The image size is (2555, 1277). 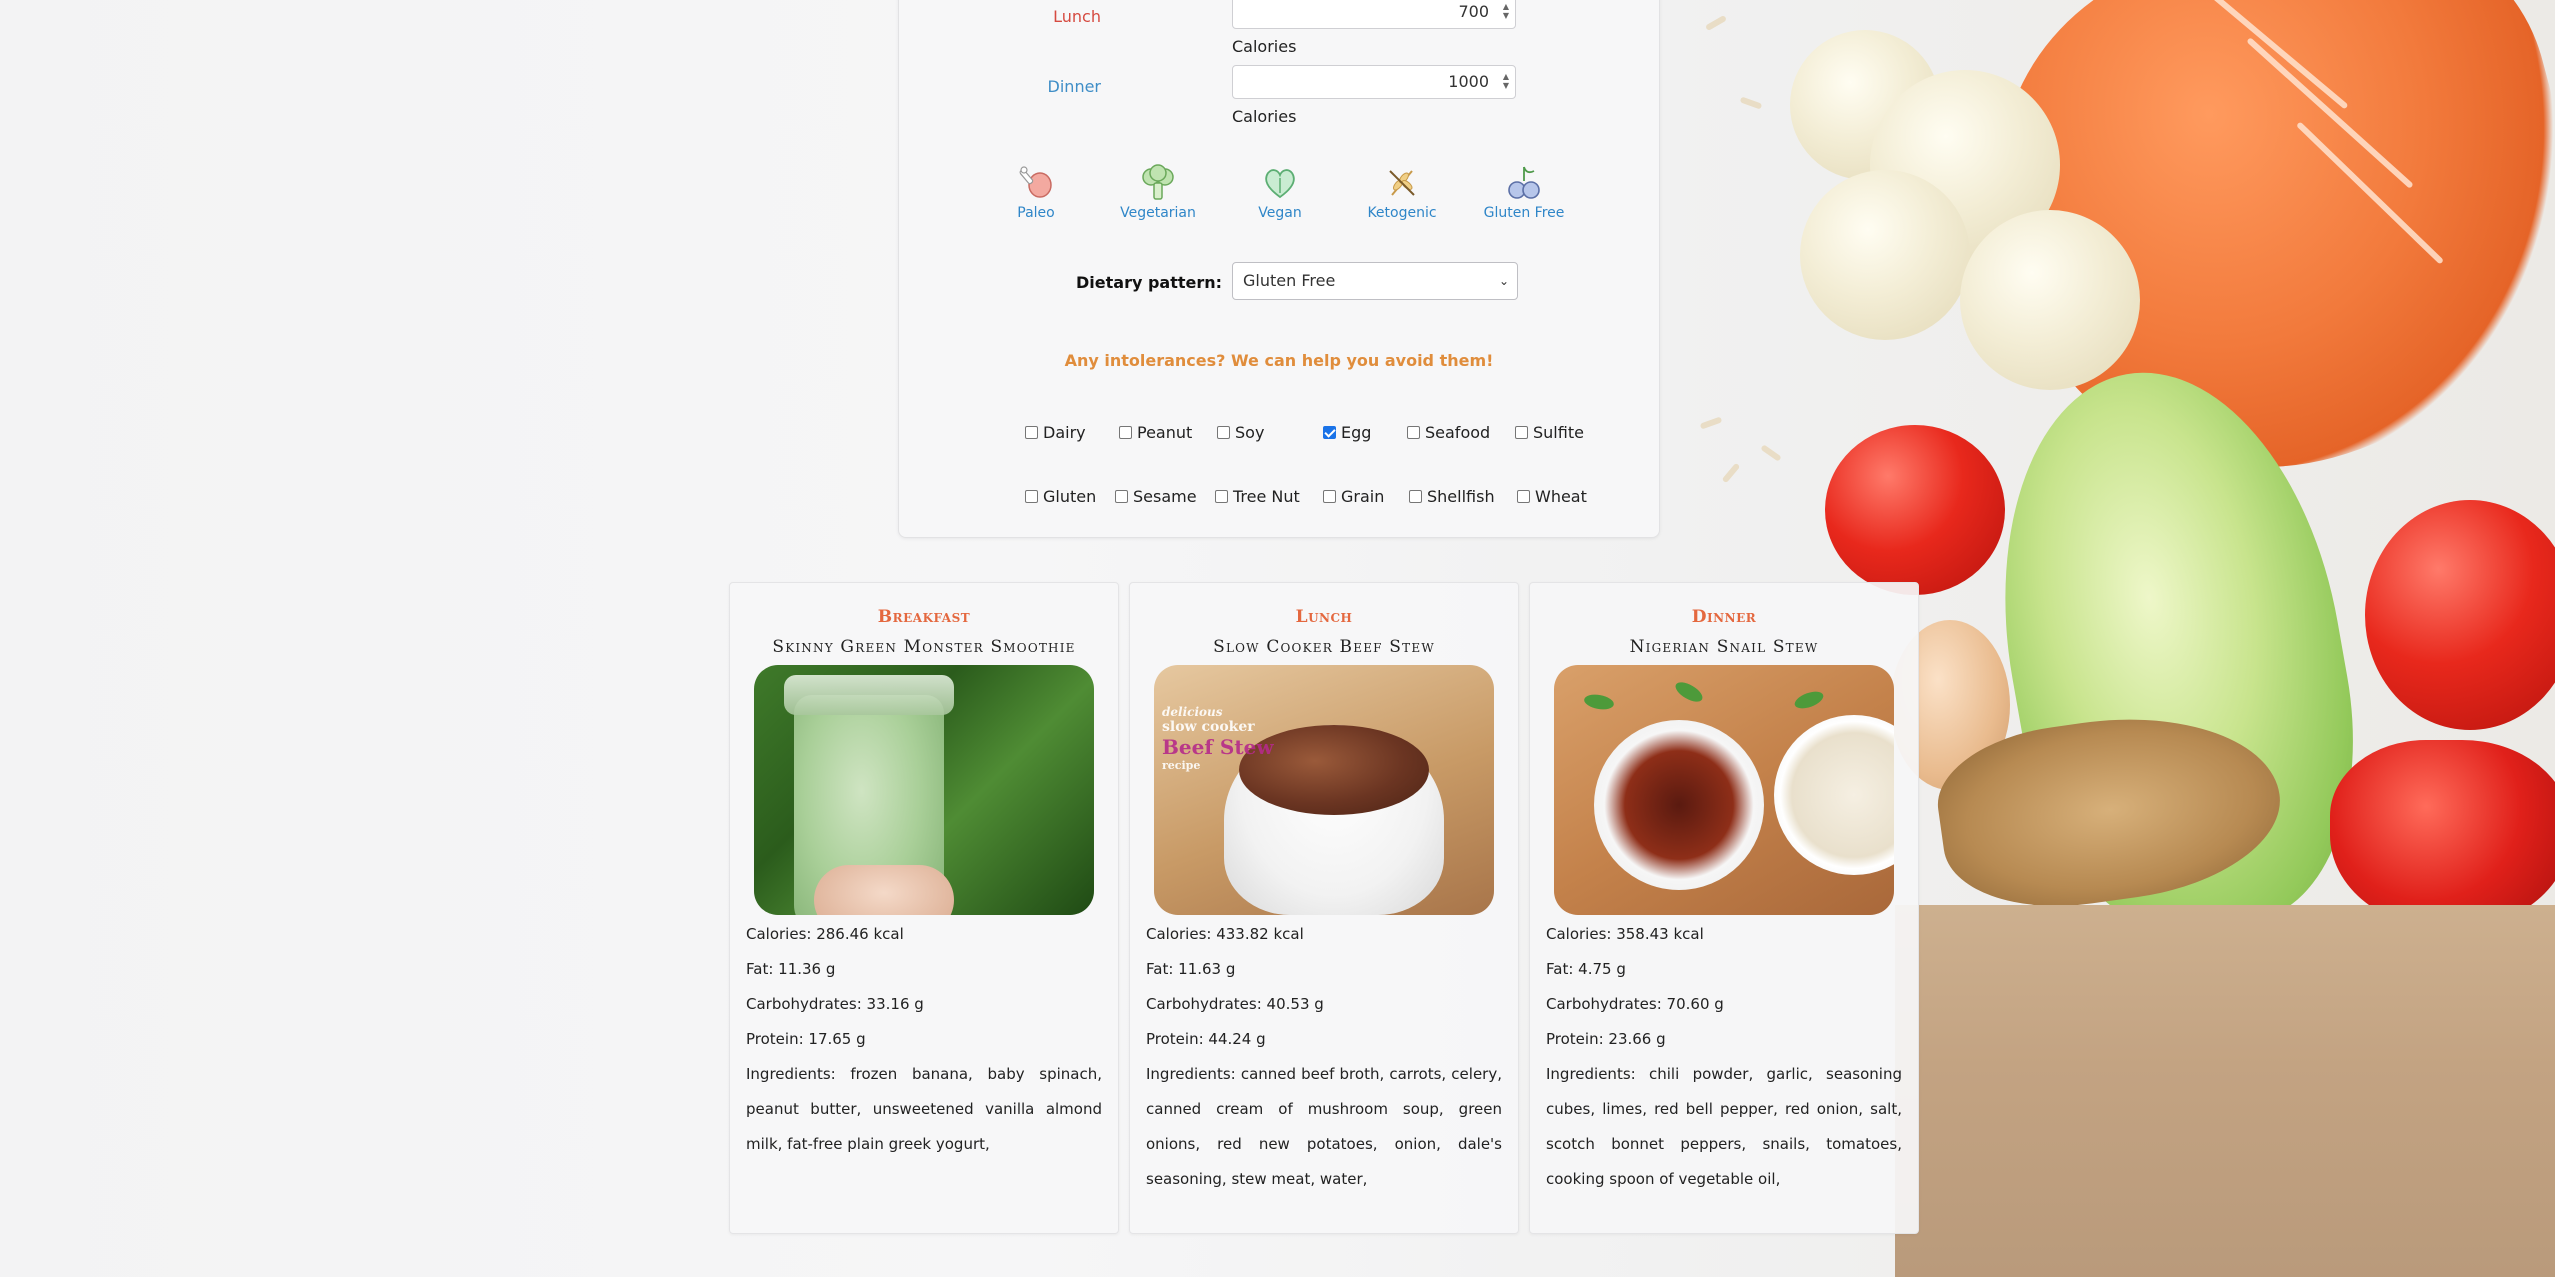 What do you see at coordinates (806, 1039) in the screenshot?
I see `protein-text: Protein: 17.65 g` at bounding box center [806, 1039].